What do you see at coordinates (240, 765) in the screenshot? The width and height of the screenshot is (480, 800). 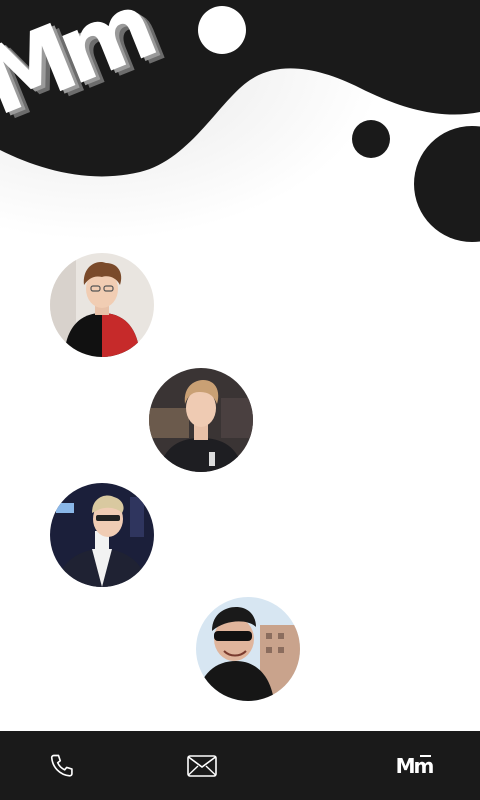 I see `bottom-navigation-bar: Mm` at bounding box center [240, 765].